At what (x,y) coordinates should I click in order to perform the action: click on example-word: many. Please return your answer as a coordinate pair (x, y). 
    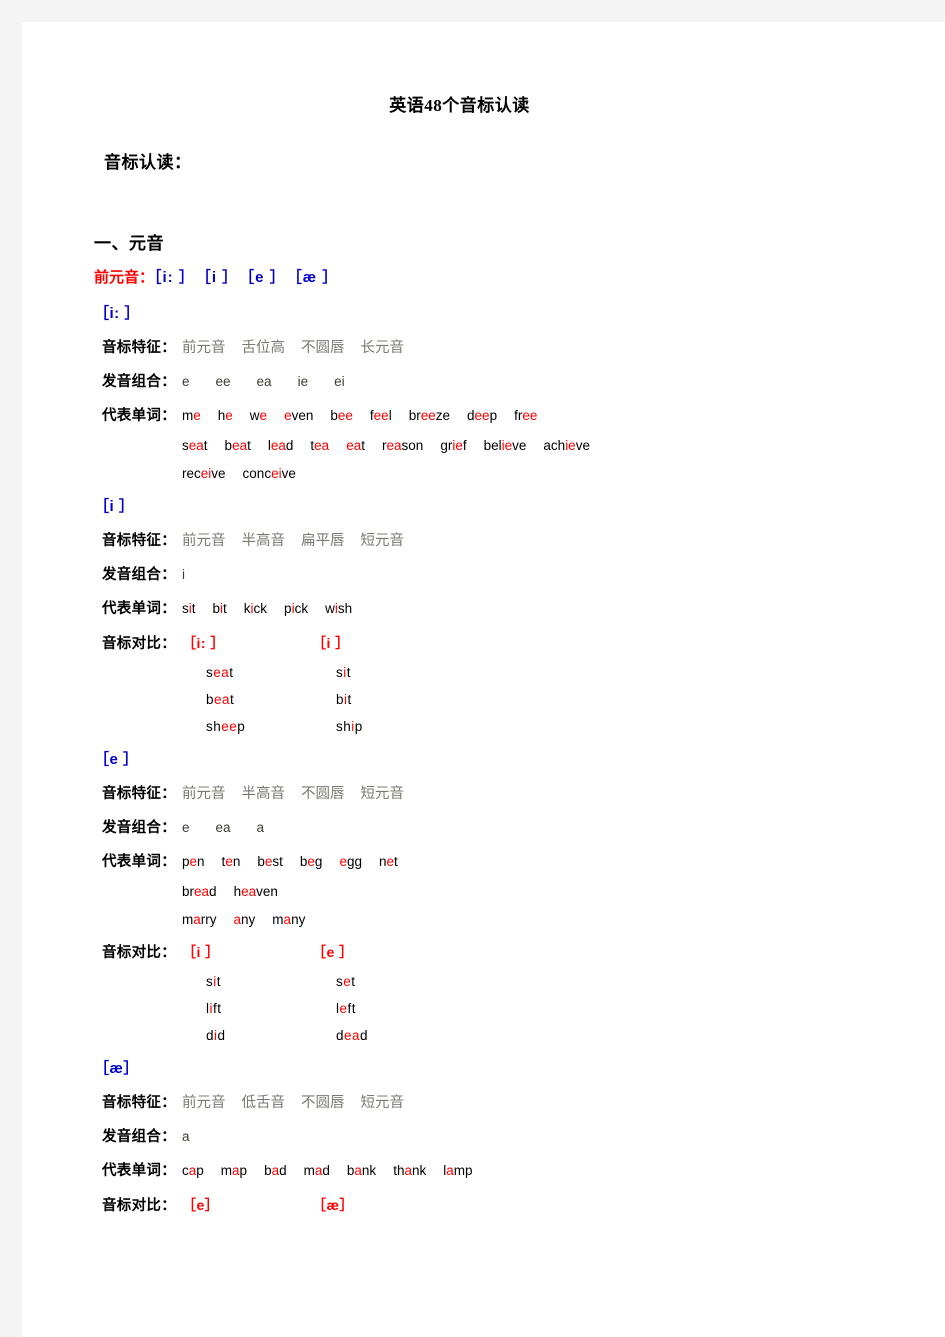
    Looking at the image, I should click on (289, 920).